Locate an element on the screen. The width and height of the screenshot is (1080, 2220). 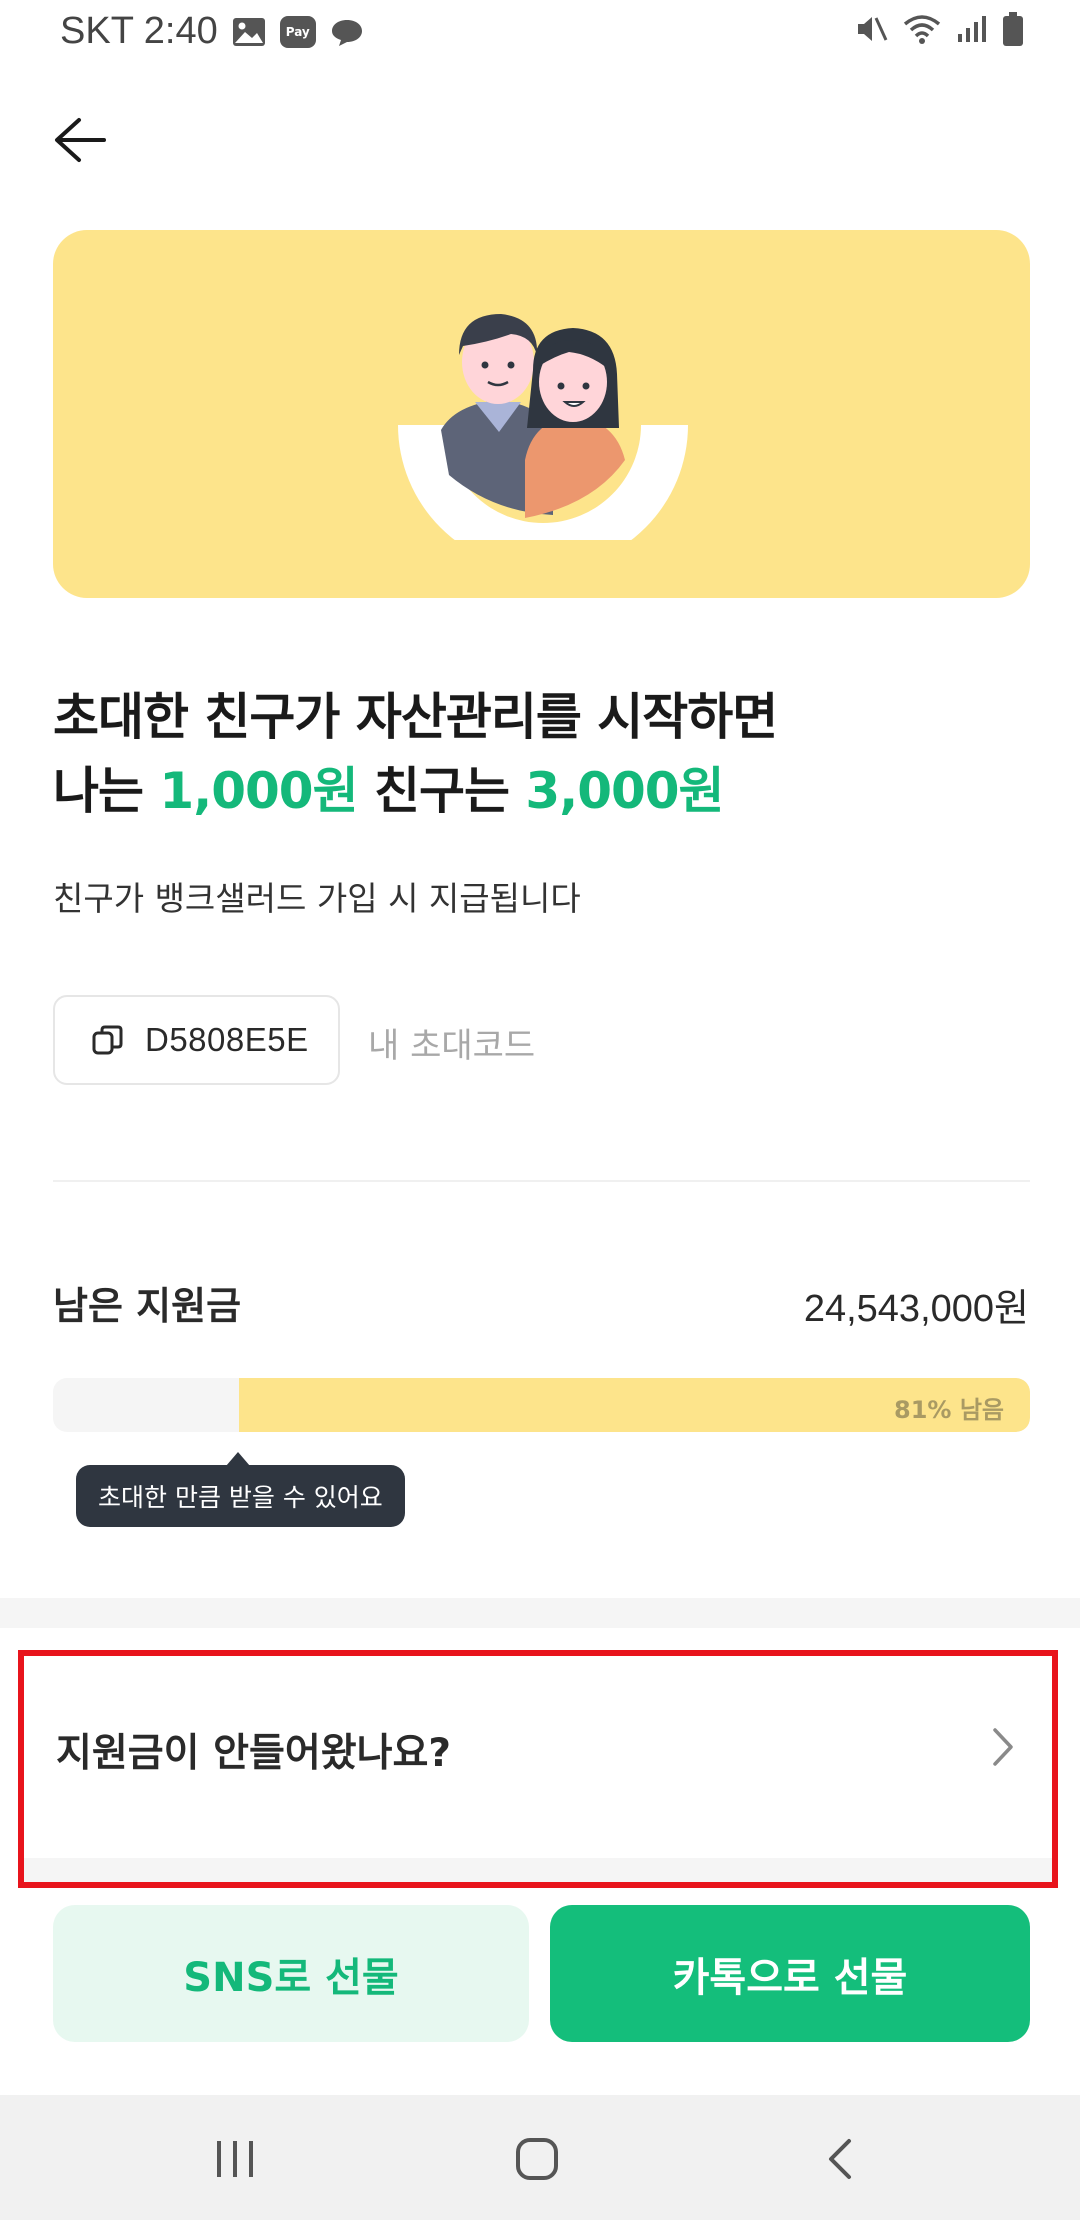
headline: 초대한 친구가 자산관리를 시작하면 나는 1,000원 친구는 3,000원 is located at coordinates (543, 754).